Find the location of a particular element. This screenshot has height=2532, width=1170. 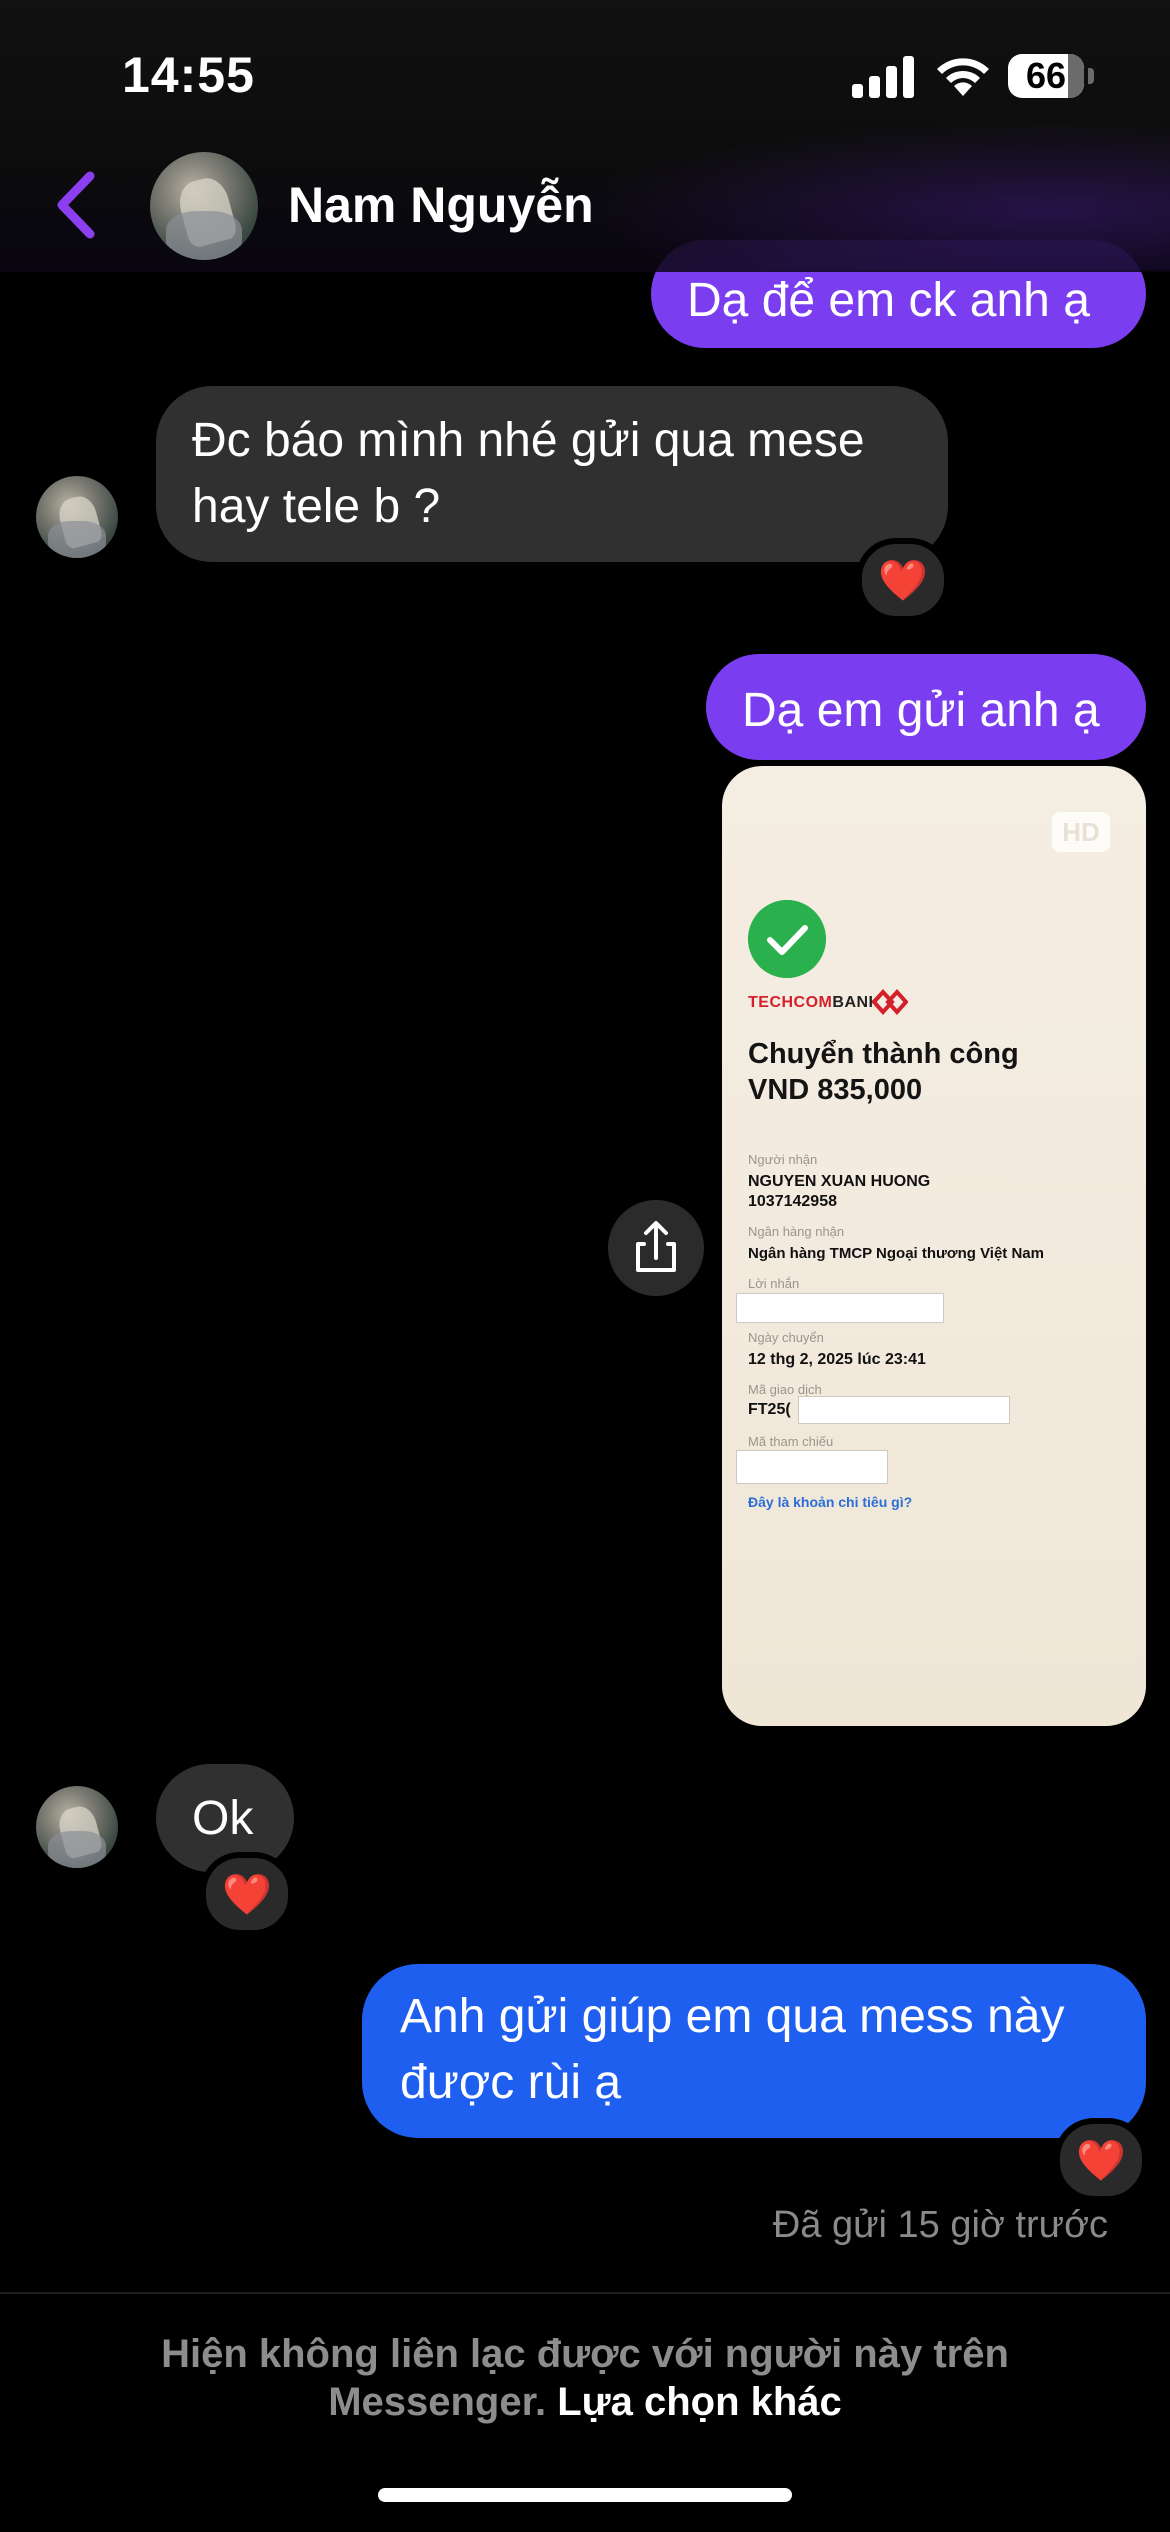

expense-category-link: Đây là khoản chi tiêu gì? is located at coordinates (830, 1502).